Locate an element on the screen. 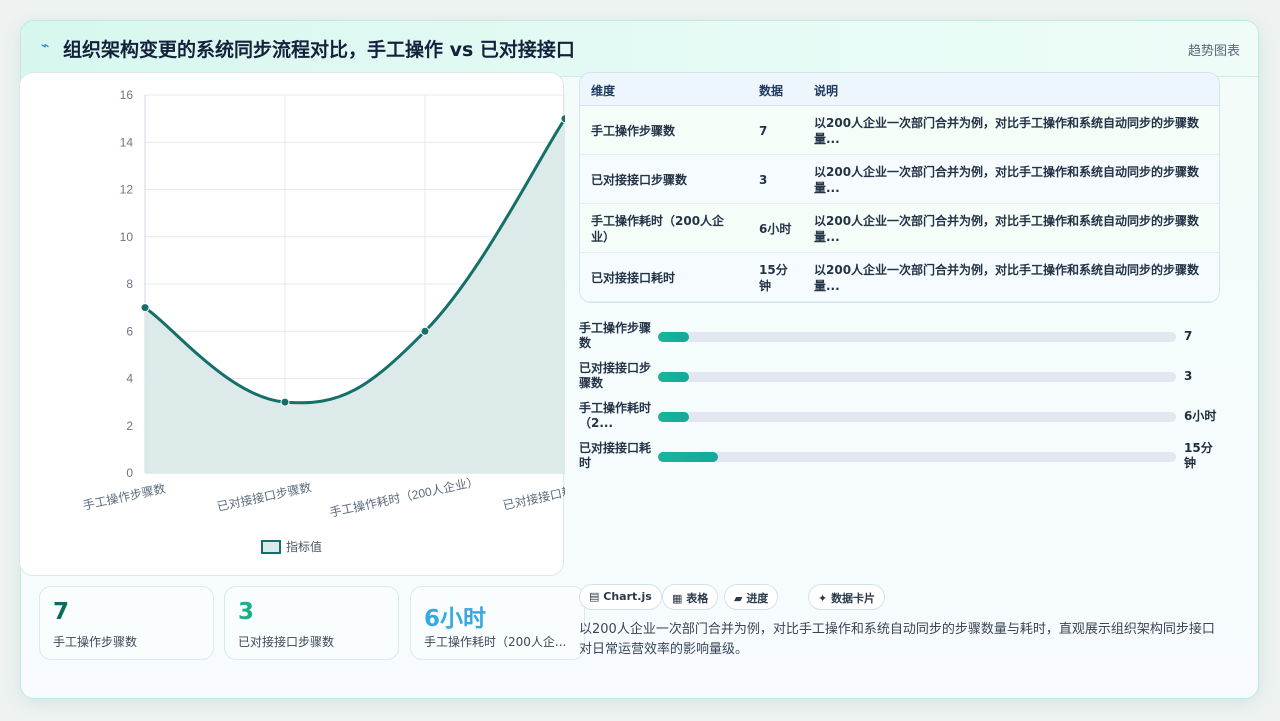  chip-table: ▦ 表格 is located at coordinates (690, 597).